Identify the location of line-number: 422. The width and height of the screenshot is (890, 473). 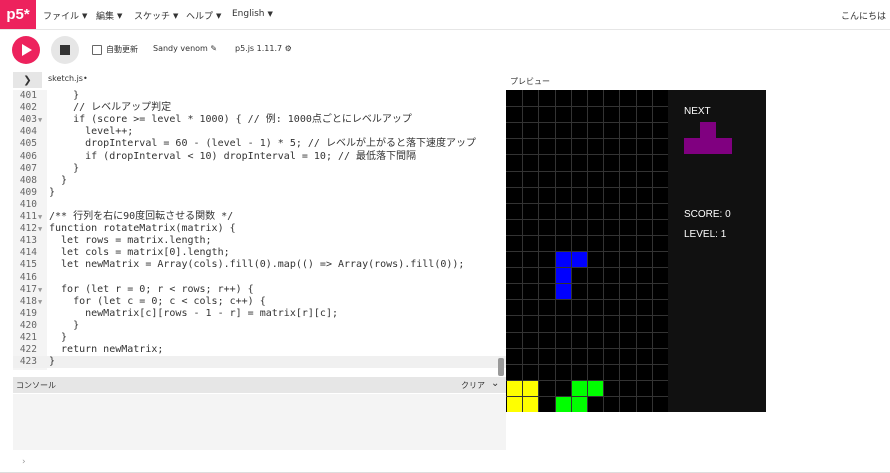
(28, 350).